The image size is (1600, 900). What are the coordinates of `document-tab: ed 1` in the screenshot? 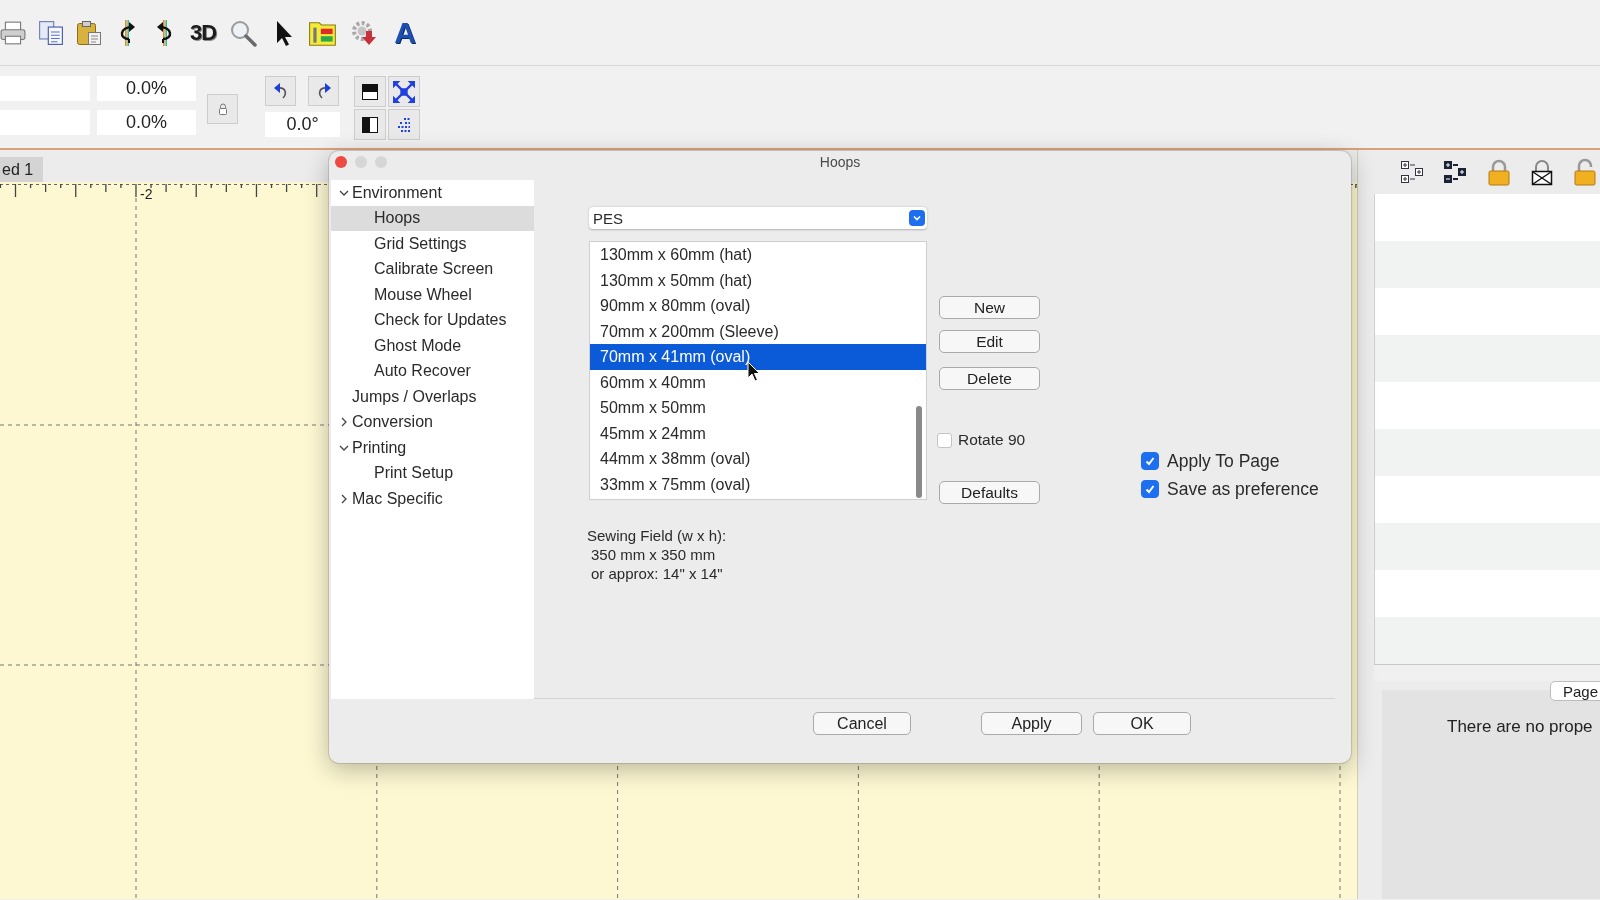 It's located at (22, 169).